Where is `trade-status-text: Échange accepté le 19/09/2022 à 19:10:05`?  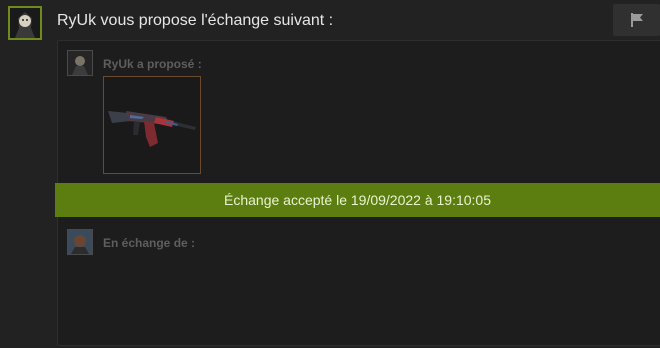
trade-status-text: Échange accepté le 19/09/2022 à 19:10:05 is located at coordinates (357, 200).